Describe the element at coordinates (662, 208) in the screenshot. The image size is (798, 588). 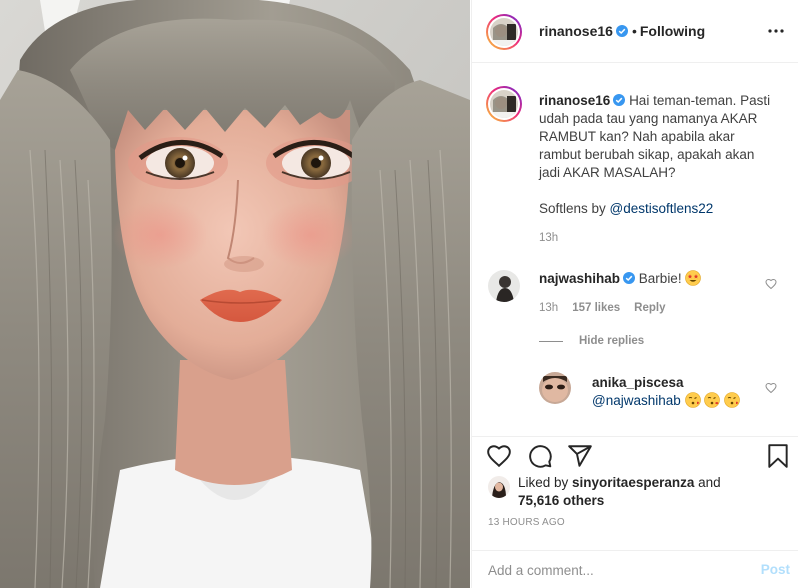
I see `mention-link: @destisoftlens22` at that location.